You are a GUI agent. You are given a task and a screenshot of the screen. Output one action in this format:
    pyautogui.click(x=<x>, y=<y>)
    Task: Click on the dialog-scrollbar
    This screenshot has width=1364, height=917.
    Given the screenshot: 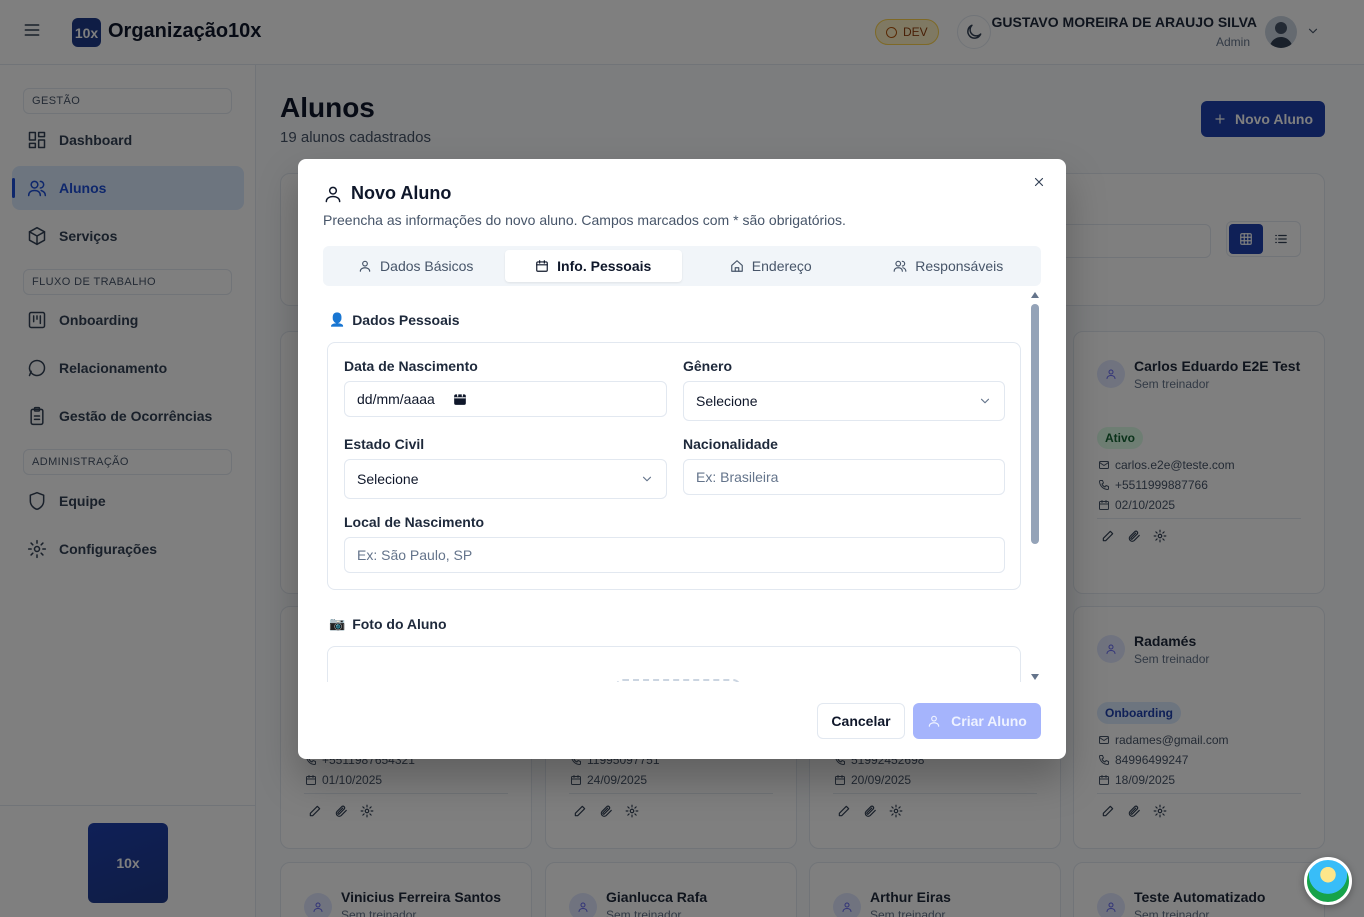 What is the action you would take?
    pyautogui.click(x=1035, y=486)
    